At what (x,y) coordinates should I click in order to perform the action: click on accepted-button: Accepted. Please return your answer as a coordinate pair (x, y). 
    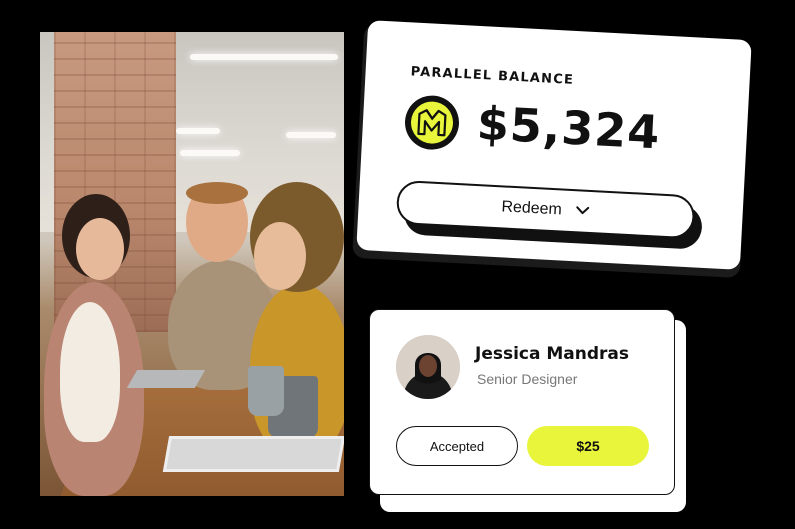
    Looking at the image, I should click on (457, 446).